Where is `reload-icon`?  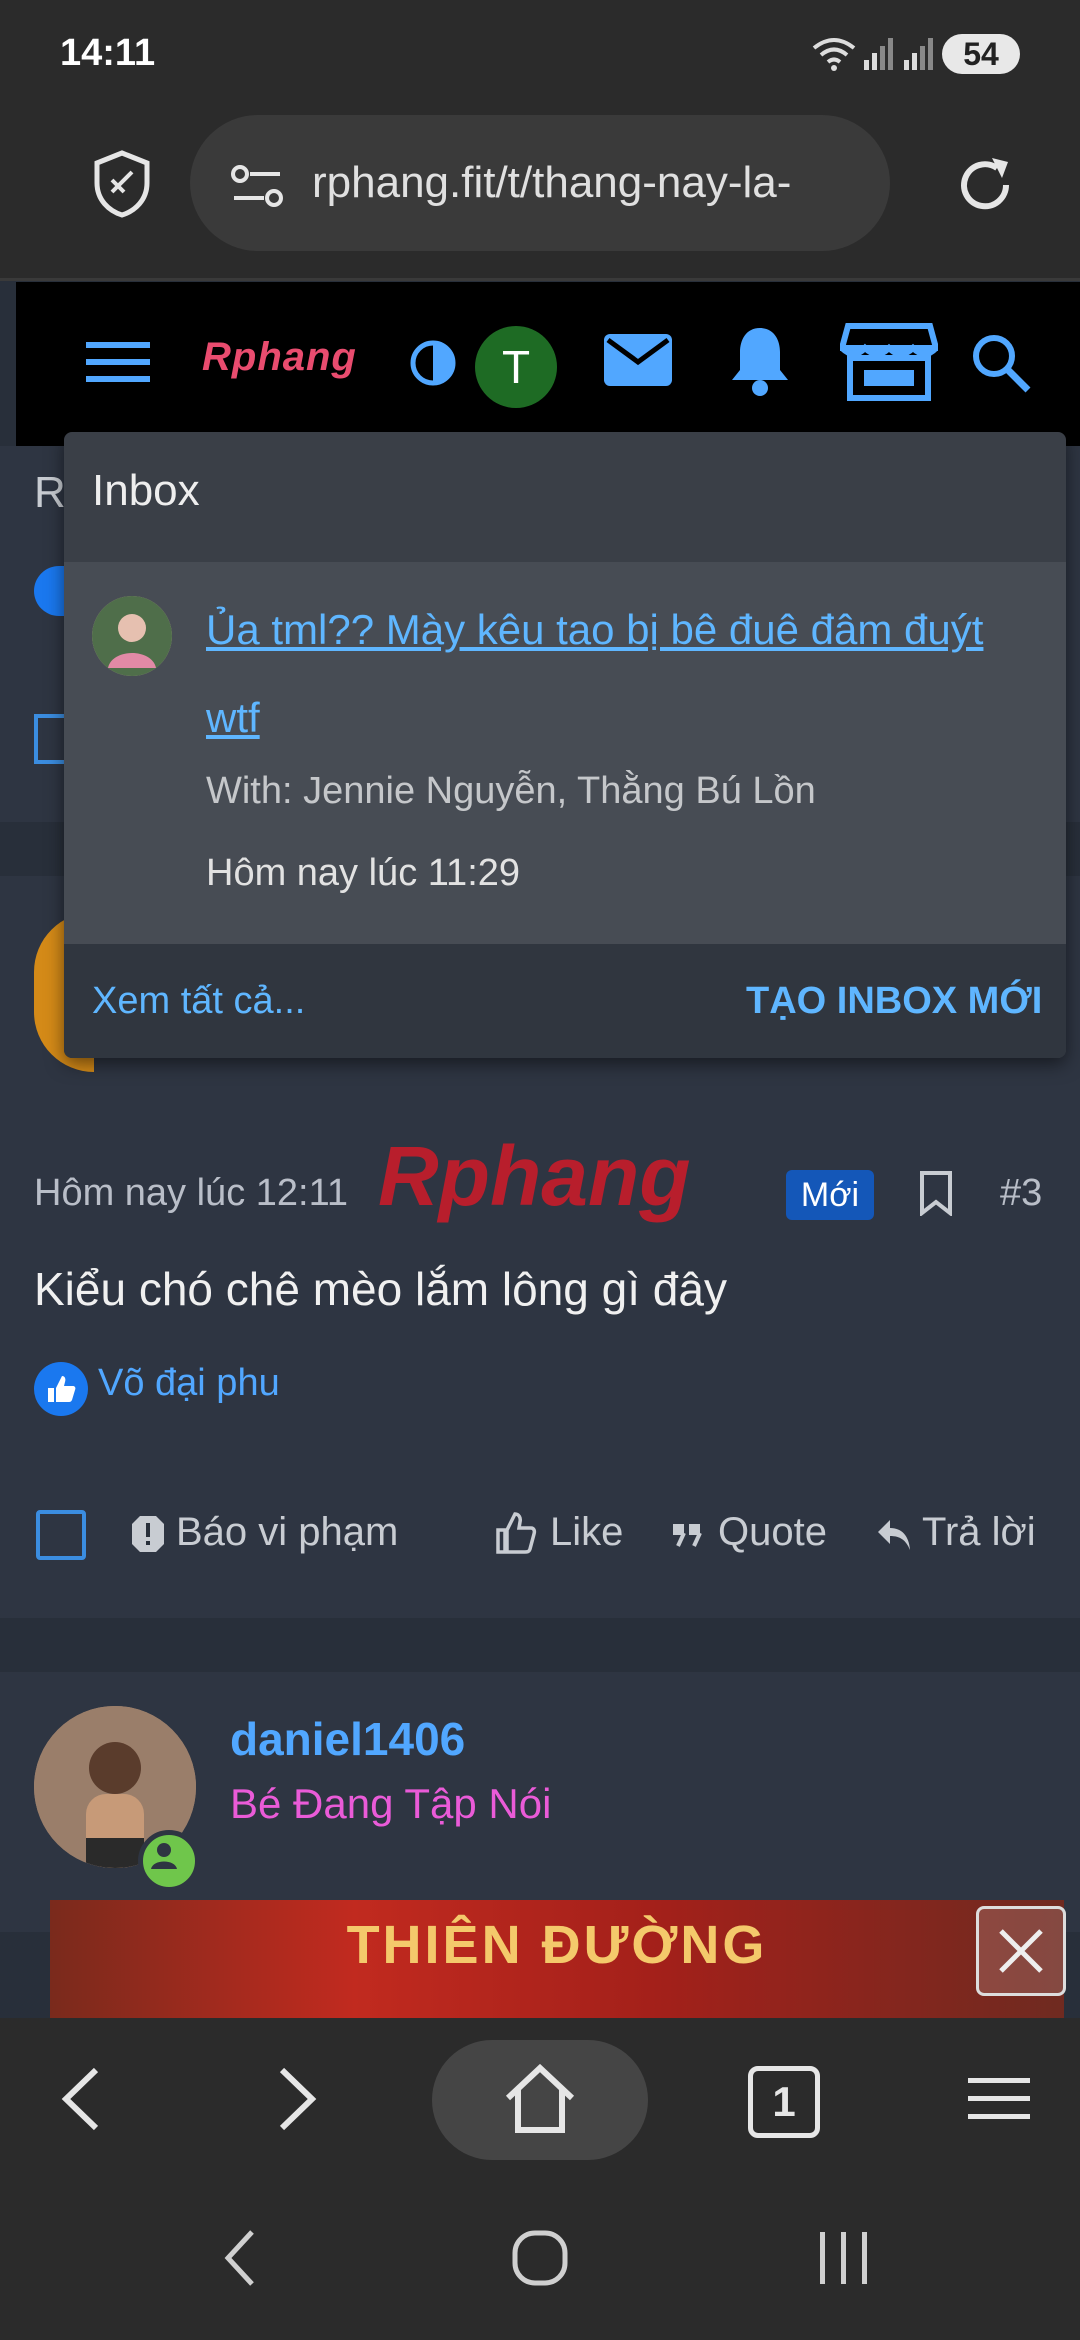
reload-icon is located at coordinates (985, 185).